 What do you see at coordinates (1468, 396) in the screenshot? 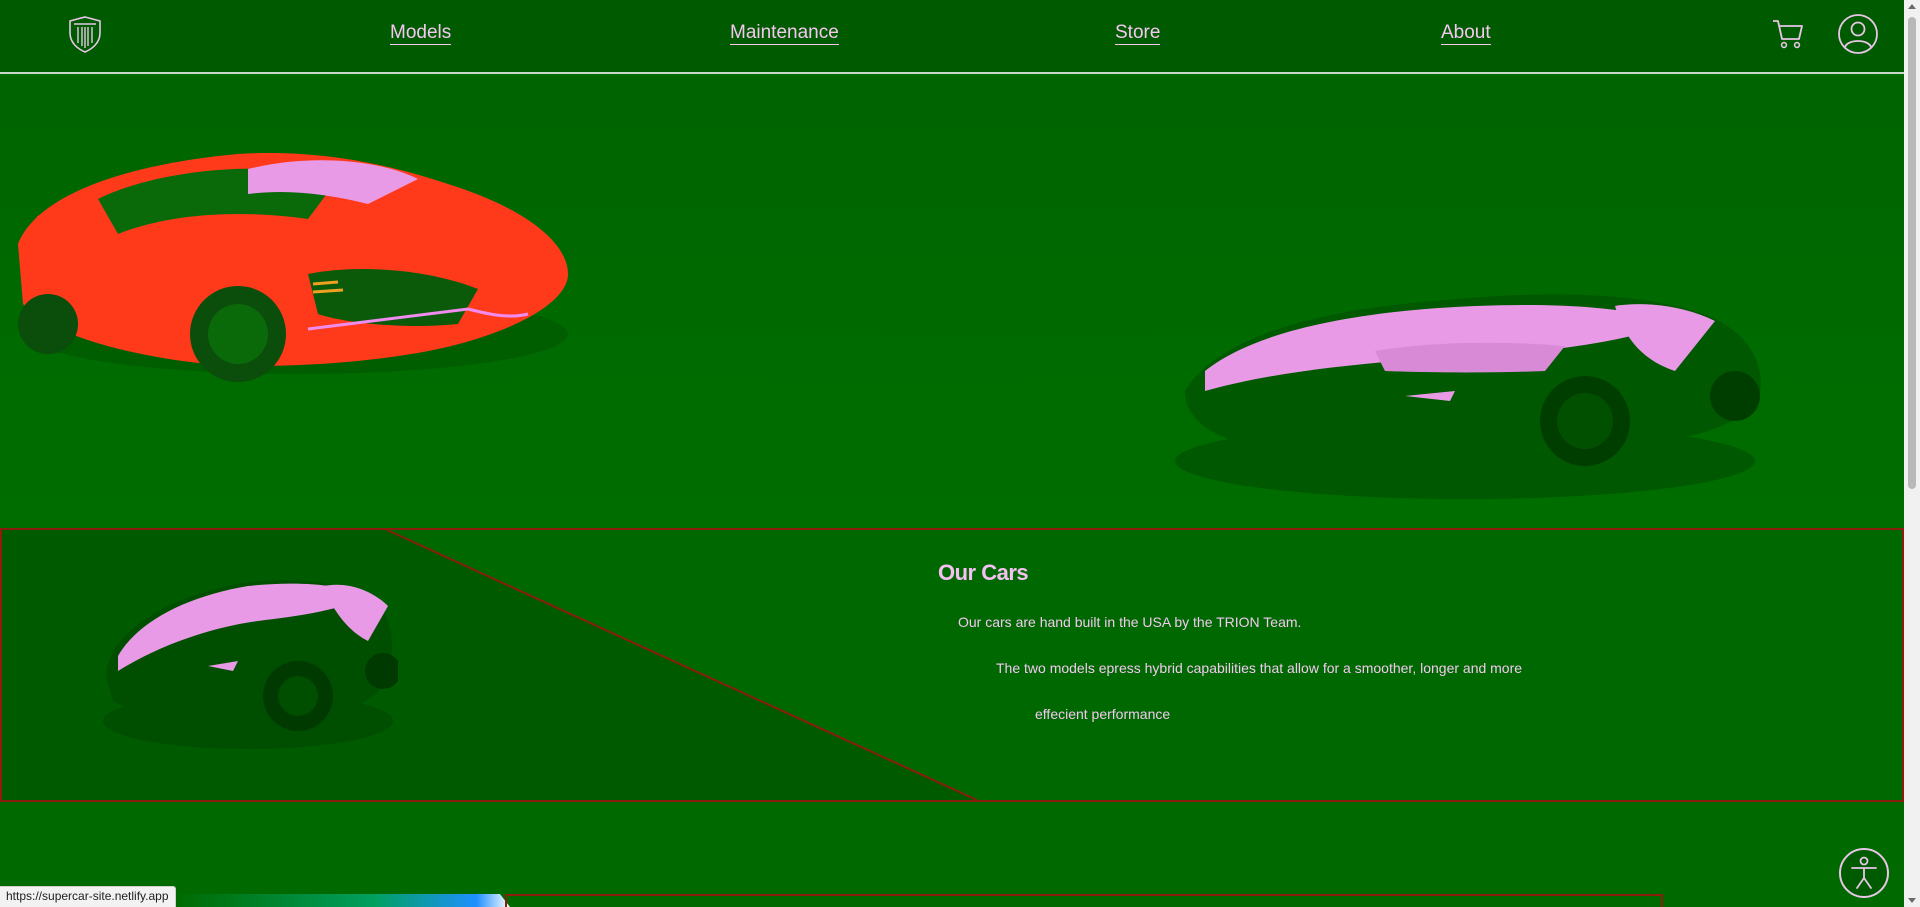
I see `pink-car-image` at bounding box center [1468, 396].